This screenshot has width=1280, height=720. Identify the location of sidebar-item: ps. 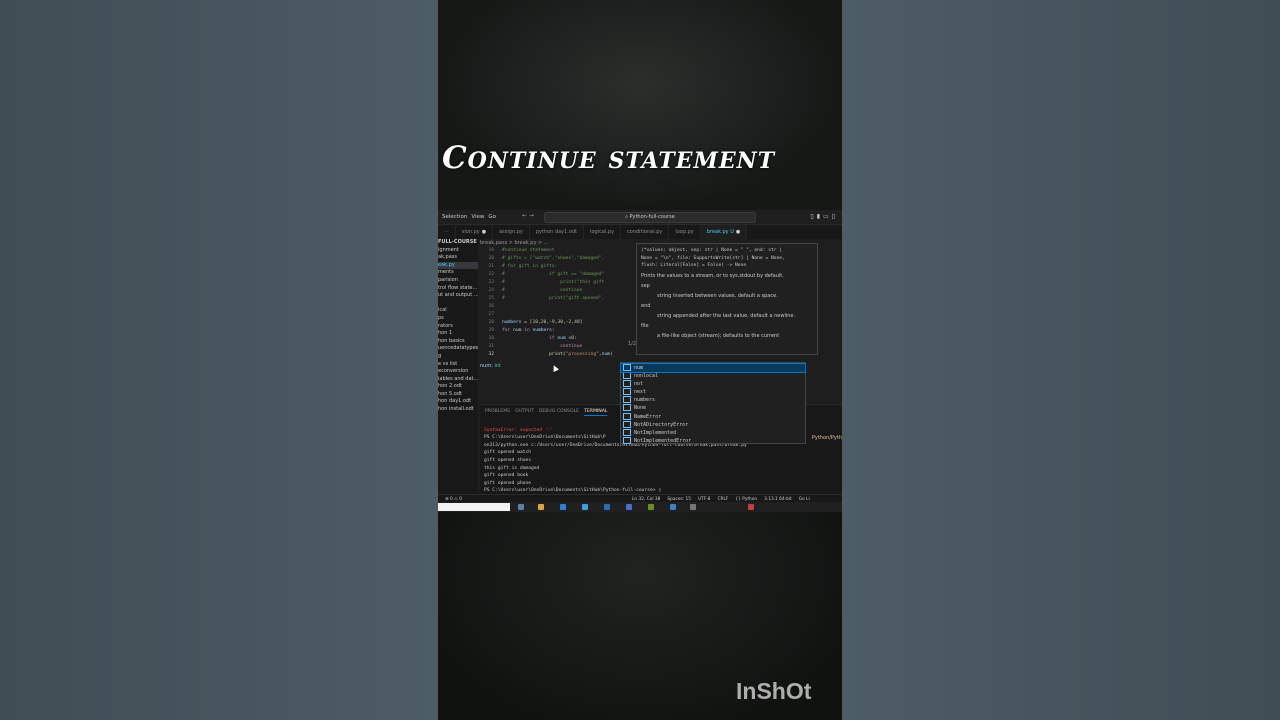
(458, 319).